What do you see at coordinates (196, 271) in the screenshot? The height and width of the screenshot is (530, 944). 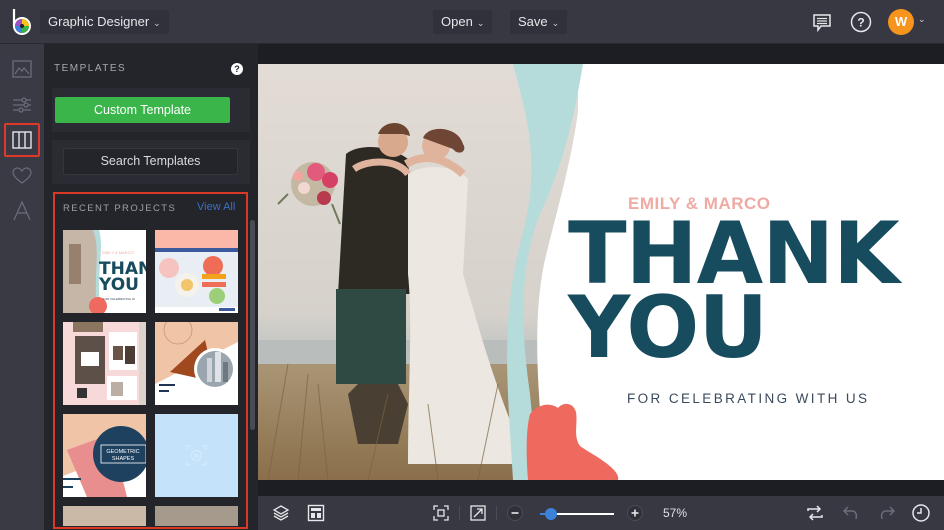 I see `recent-project-cinco-de-mayo` at bounding box center [196, 271].